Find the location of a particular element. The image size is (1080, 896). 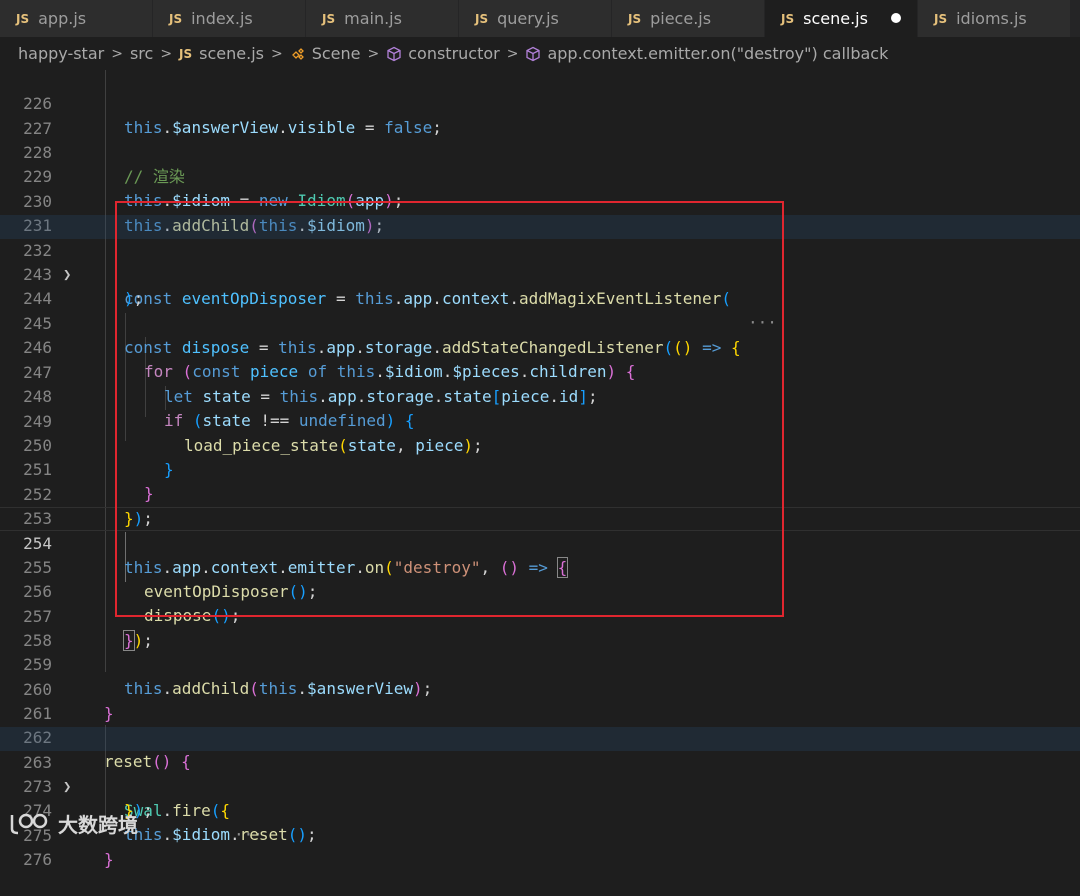

tab-scene-js: JS scene.js is located at coordinates (841, 18).